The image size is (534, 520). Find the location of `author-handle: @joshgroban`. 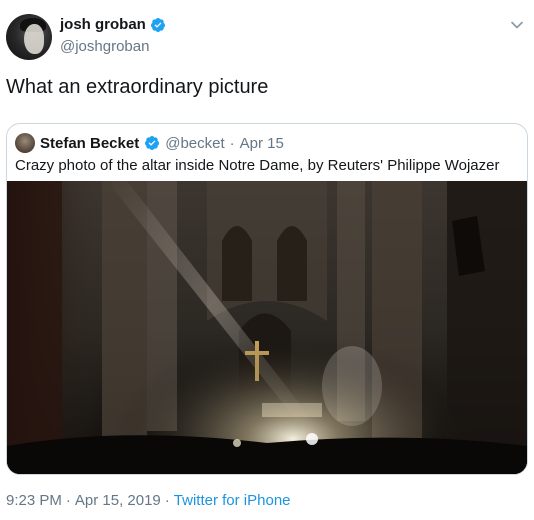

author-handle: @joshgroban is located at coordinates (104, 46).